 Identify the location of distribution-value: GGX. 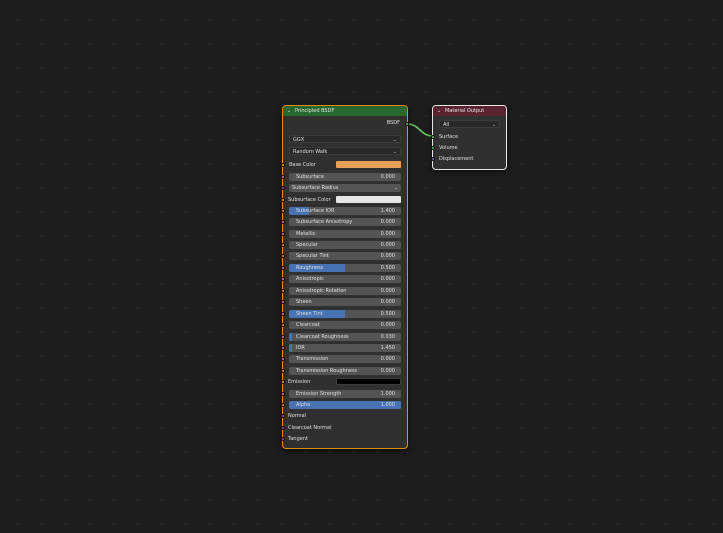
(299, 140).